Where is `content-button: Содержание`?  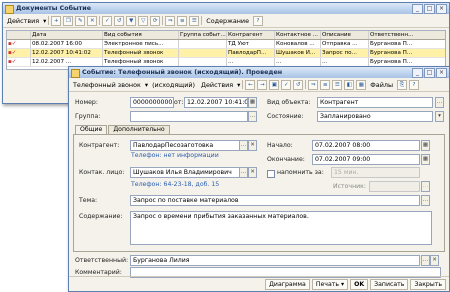
content-button: Содержание is located at coordinates (227, 21).